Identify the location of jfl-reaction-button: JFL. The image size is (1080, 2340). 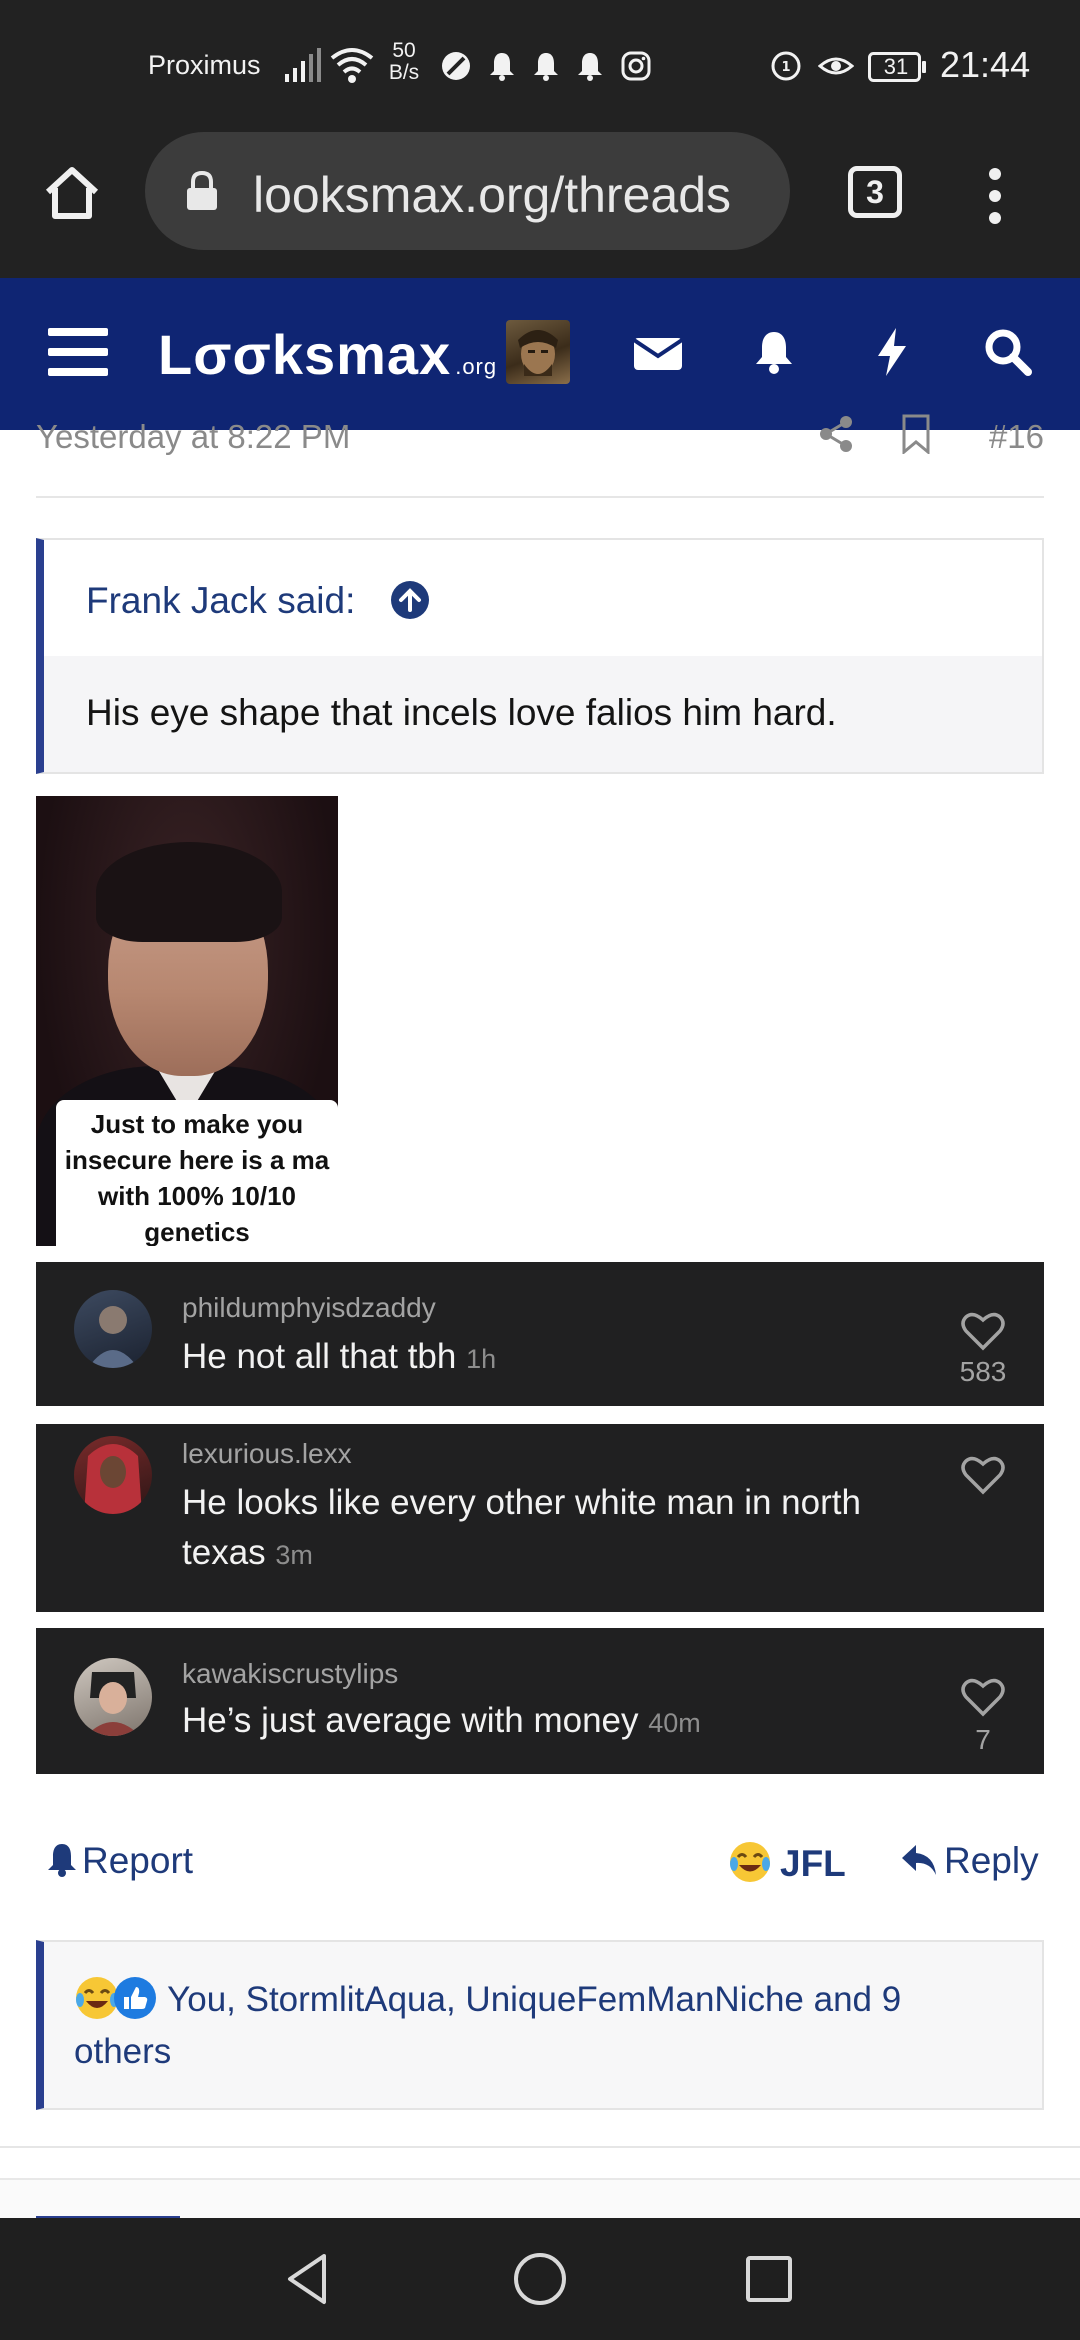
(787, 1862).